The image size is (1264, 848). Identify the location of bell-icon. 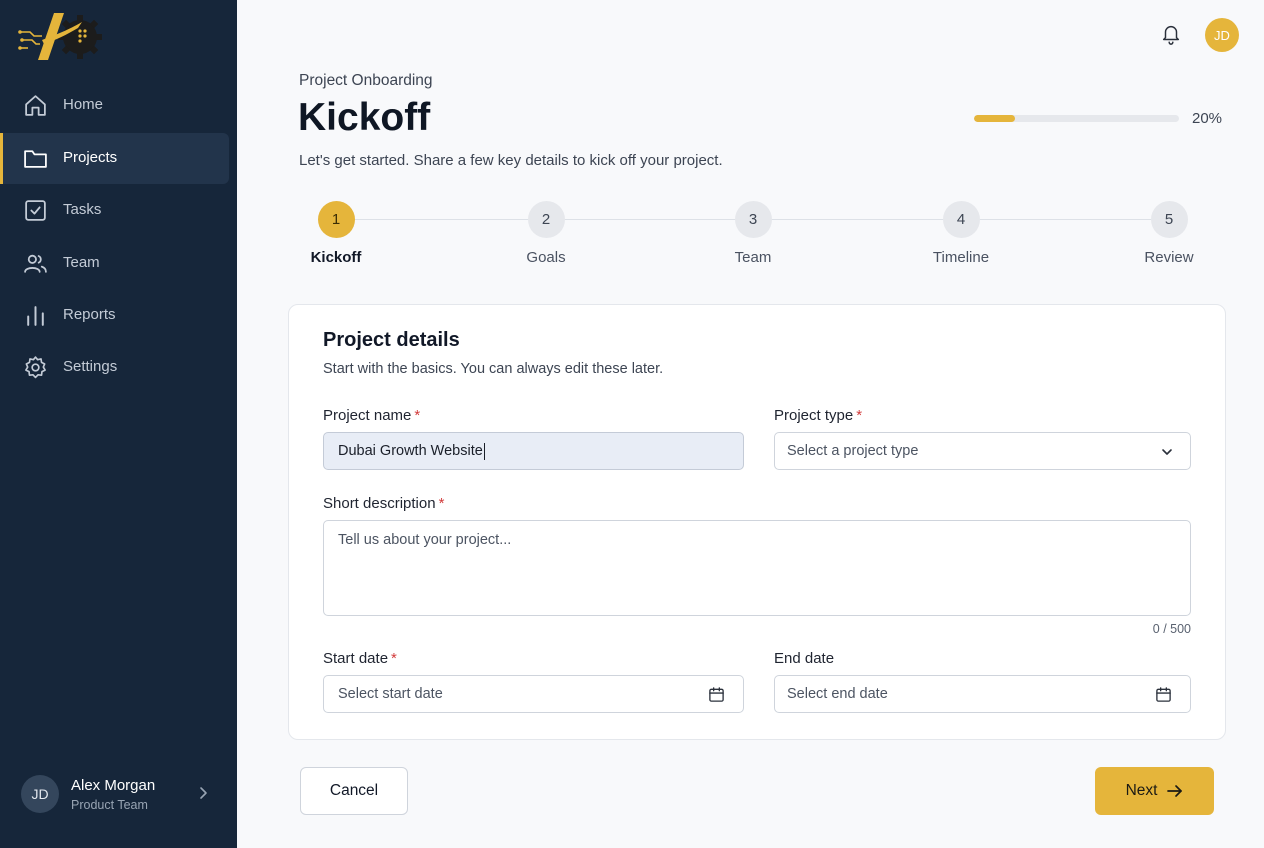
(1171, 34).